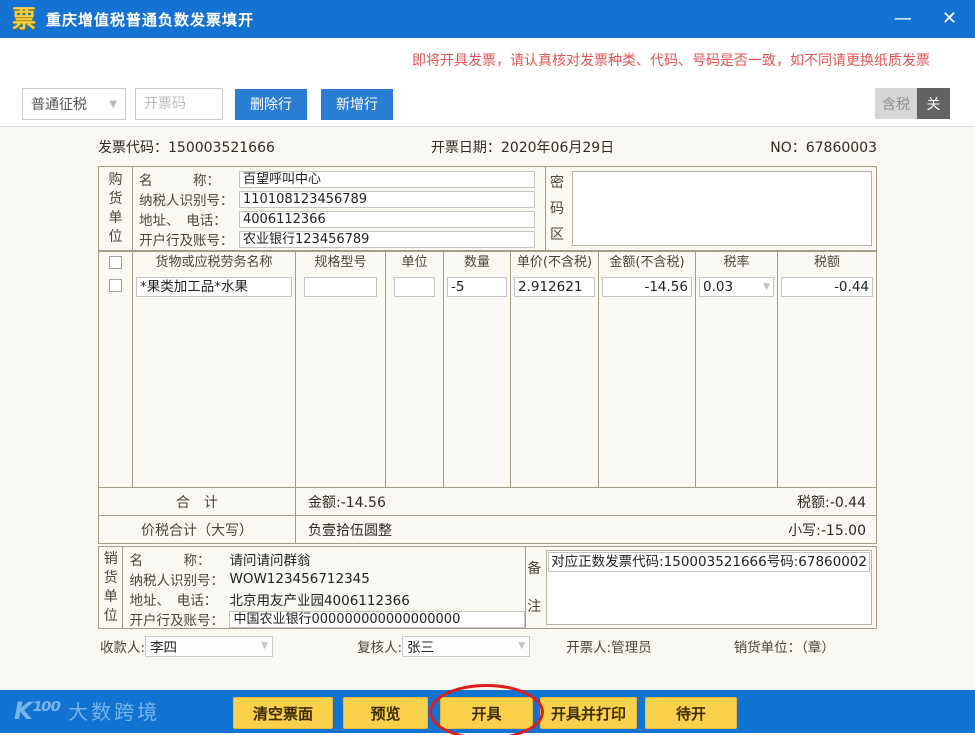 The width and height of the screenshot is (975, 735). What do you see at coordinates (183, 221) in the screenshot?
I see `buyer-address-label: 地址、 电话：` at bounding box center [183, 221].